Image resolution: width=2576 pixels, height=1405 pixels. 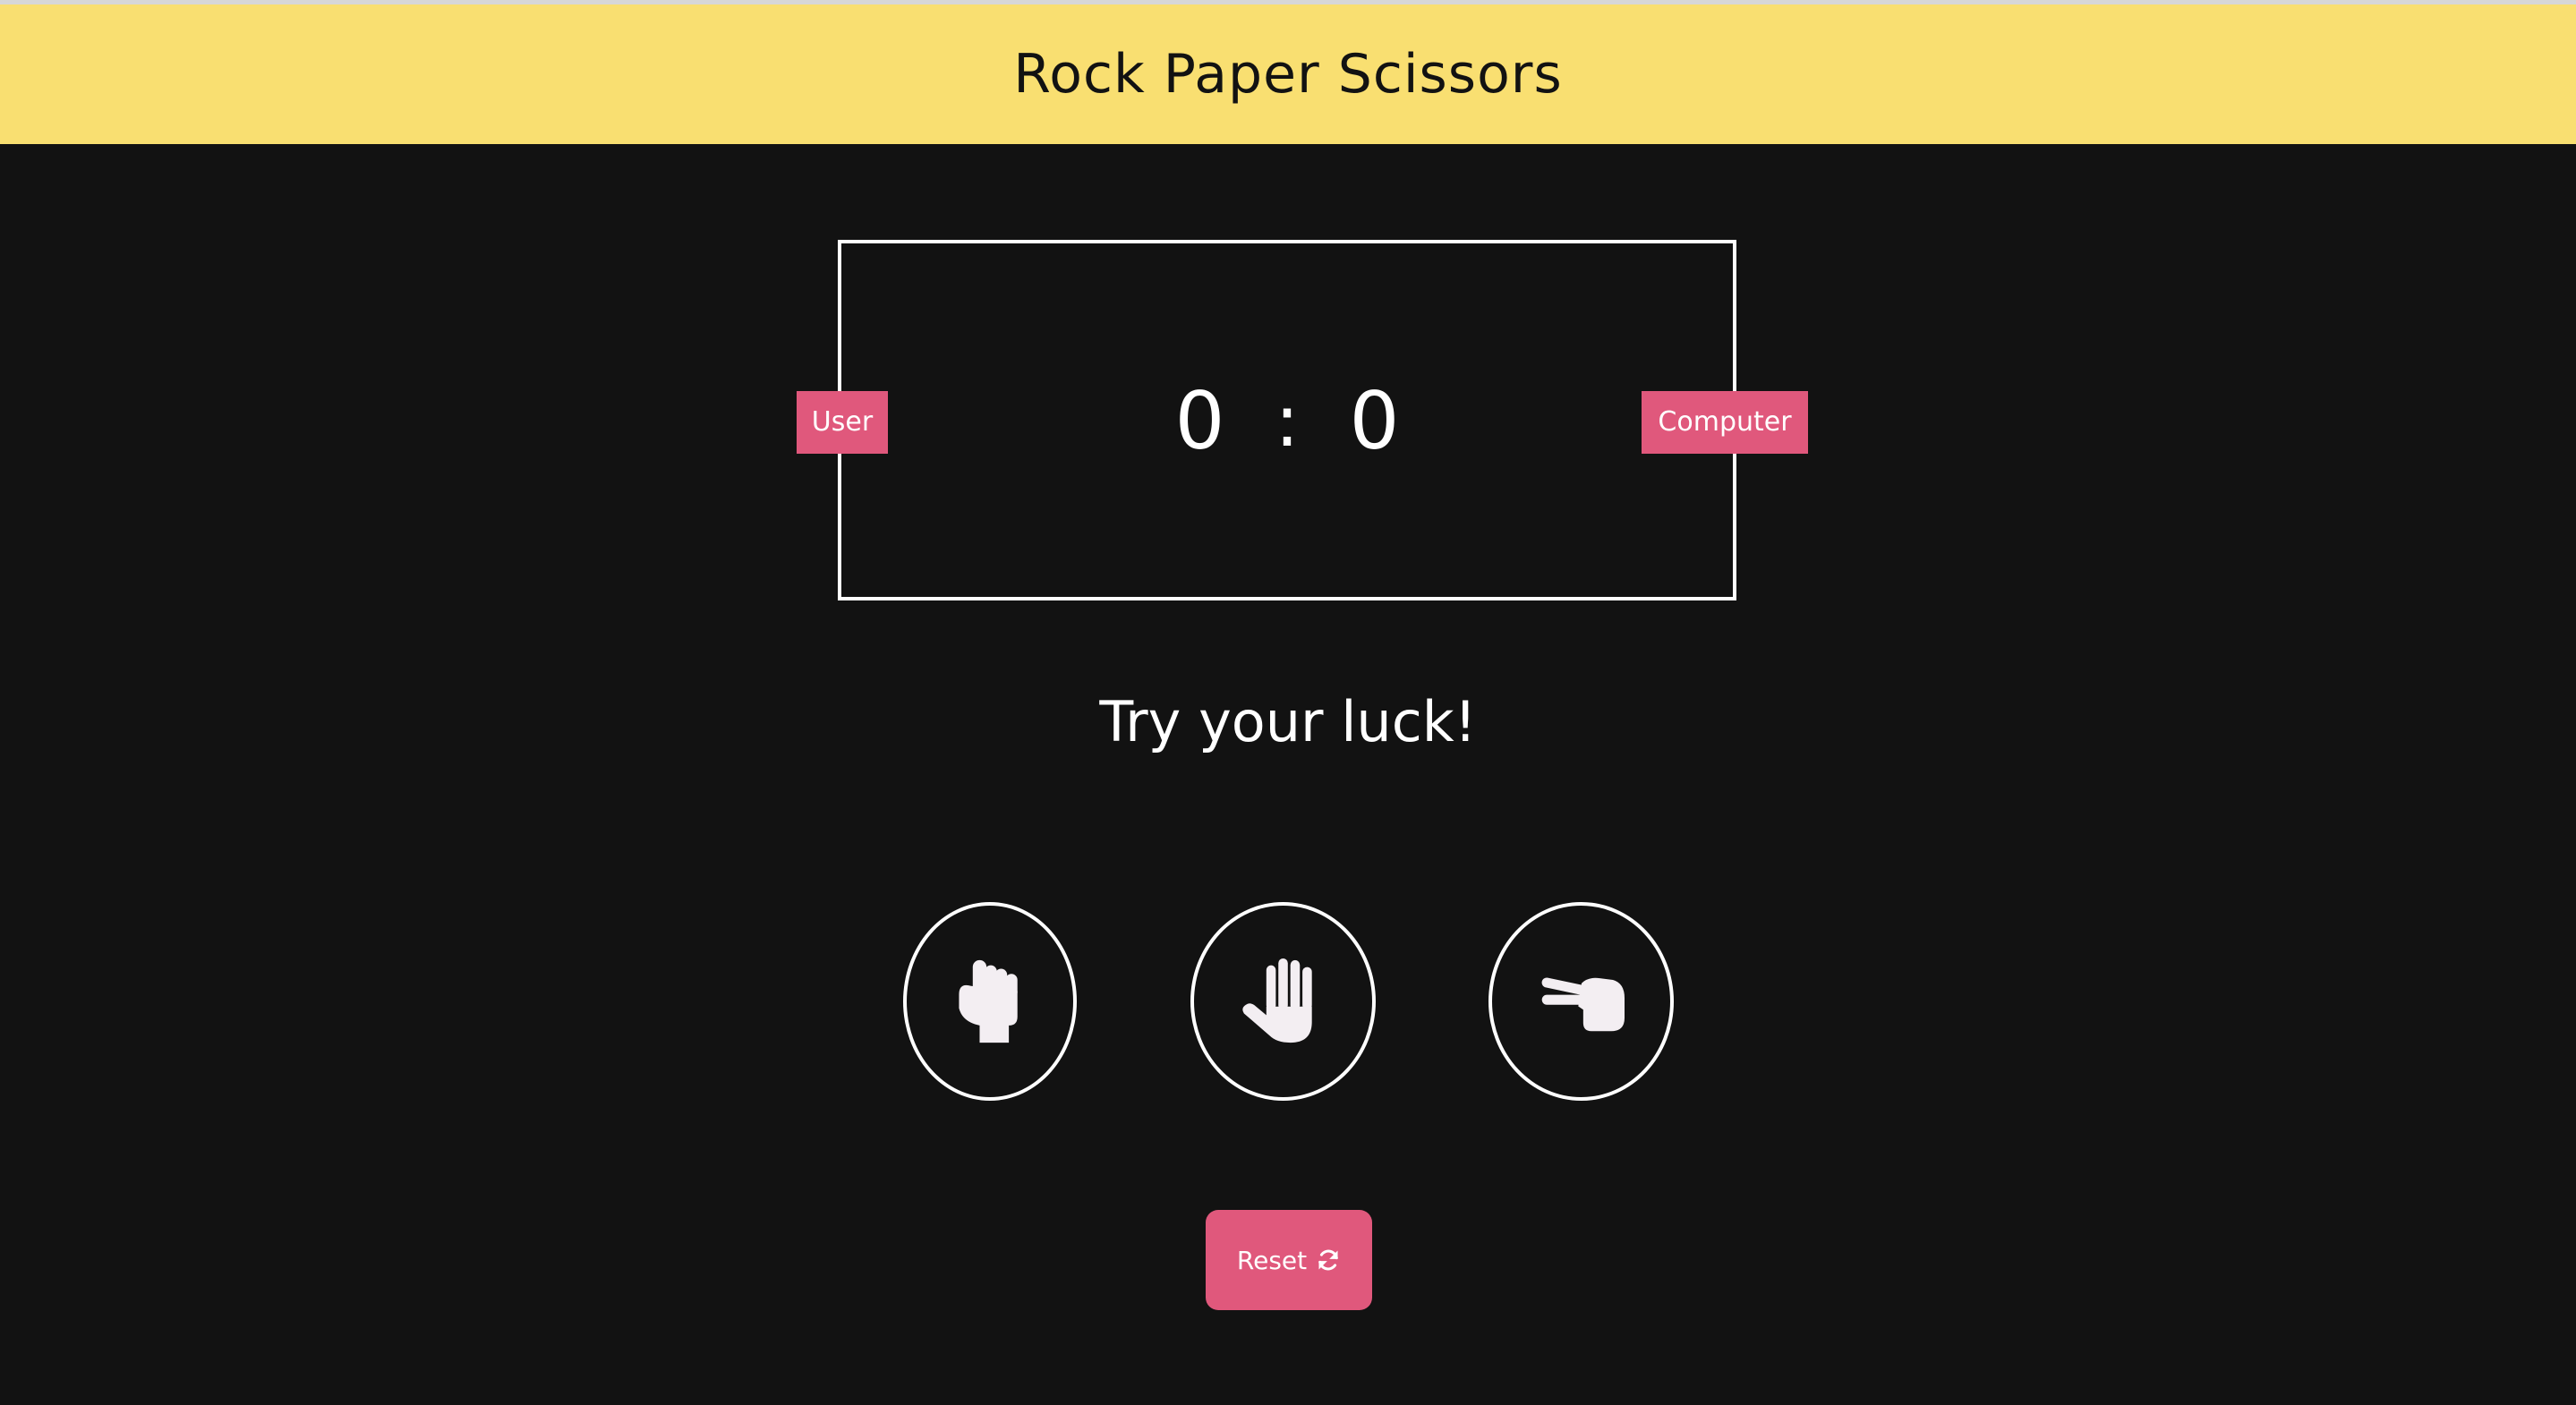 What do you see at coordinates (1272, 1260) in the screenshot?
I see `reset-label: Reset` at bounding box center [1272, 1260].